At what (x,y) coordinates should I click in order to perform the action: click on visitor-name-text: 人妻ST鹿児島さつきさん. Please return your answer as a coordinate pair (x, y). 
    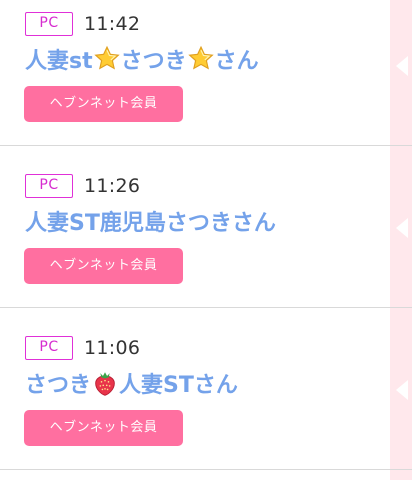
    Looking at the image, I should click on (150, 223).